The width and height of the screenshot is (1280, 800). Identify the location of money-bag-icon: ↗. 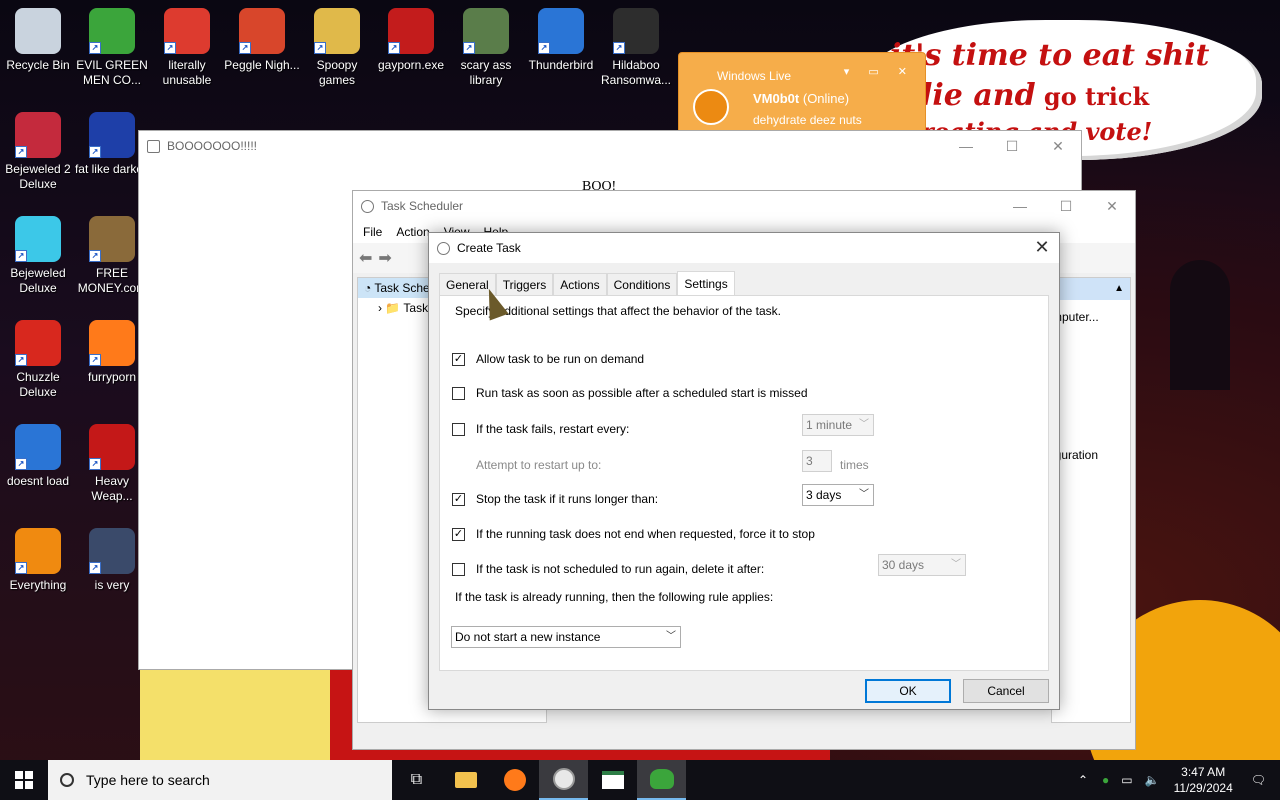
(112, 239).